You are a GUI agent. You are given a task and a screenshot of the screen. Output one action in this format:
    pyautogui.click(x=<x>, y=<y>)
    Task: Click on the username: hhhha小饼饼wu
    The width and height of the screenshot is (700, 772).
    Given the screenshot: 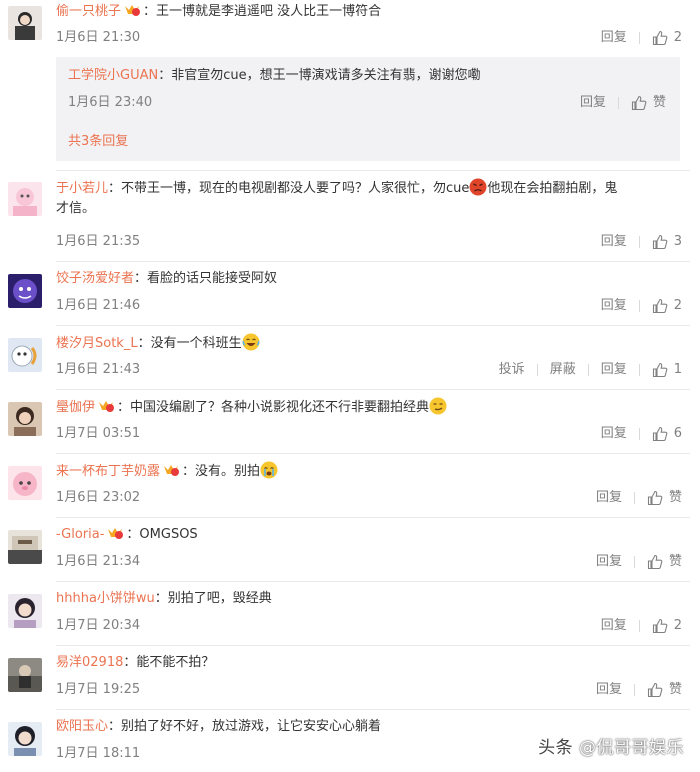 What is the action you would take?
    pyautogui.click(x=105, y=598)
    